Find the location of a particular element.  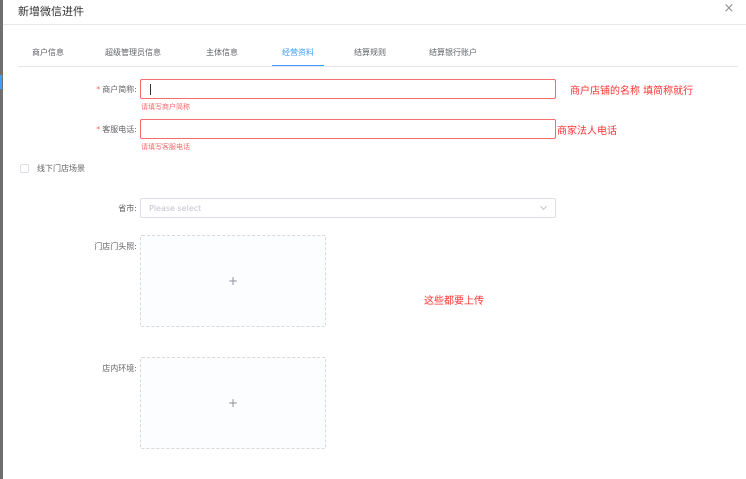

store-front-photo-upload: + is located at coordinates (233, 281).